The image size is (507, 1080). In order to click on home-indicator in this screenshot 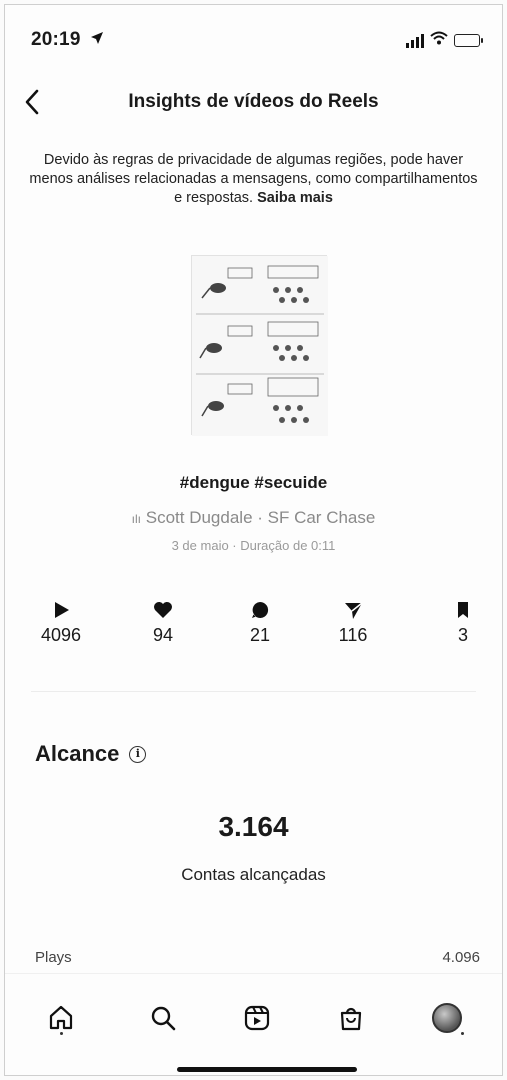, I will do `click(267, 1069)`.